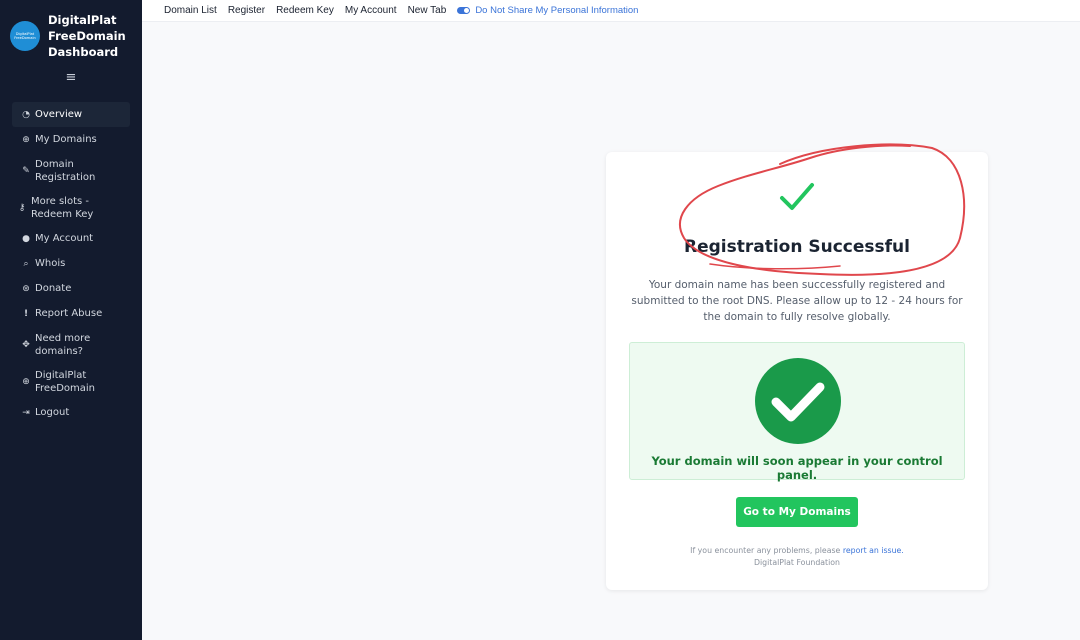 This screenshot has width=1080, height=640. I want to click on nav-link-my-account: My Account, so click(371, 10).